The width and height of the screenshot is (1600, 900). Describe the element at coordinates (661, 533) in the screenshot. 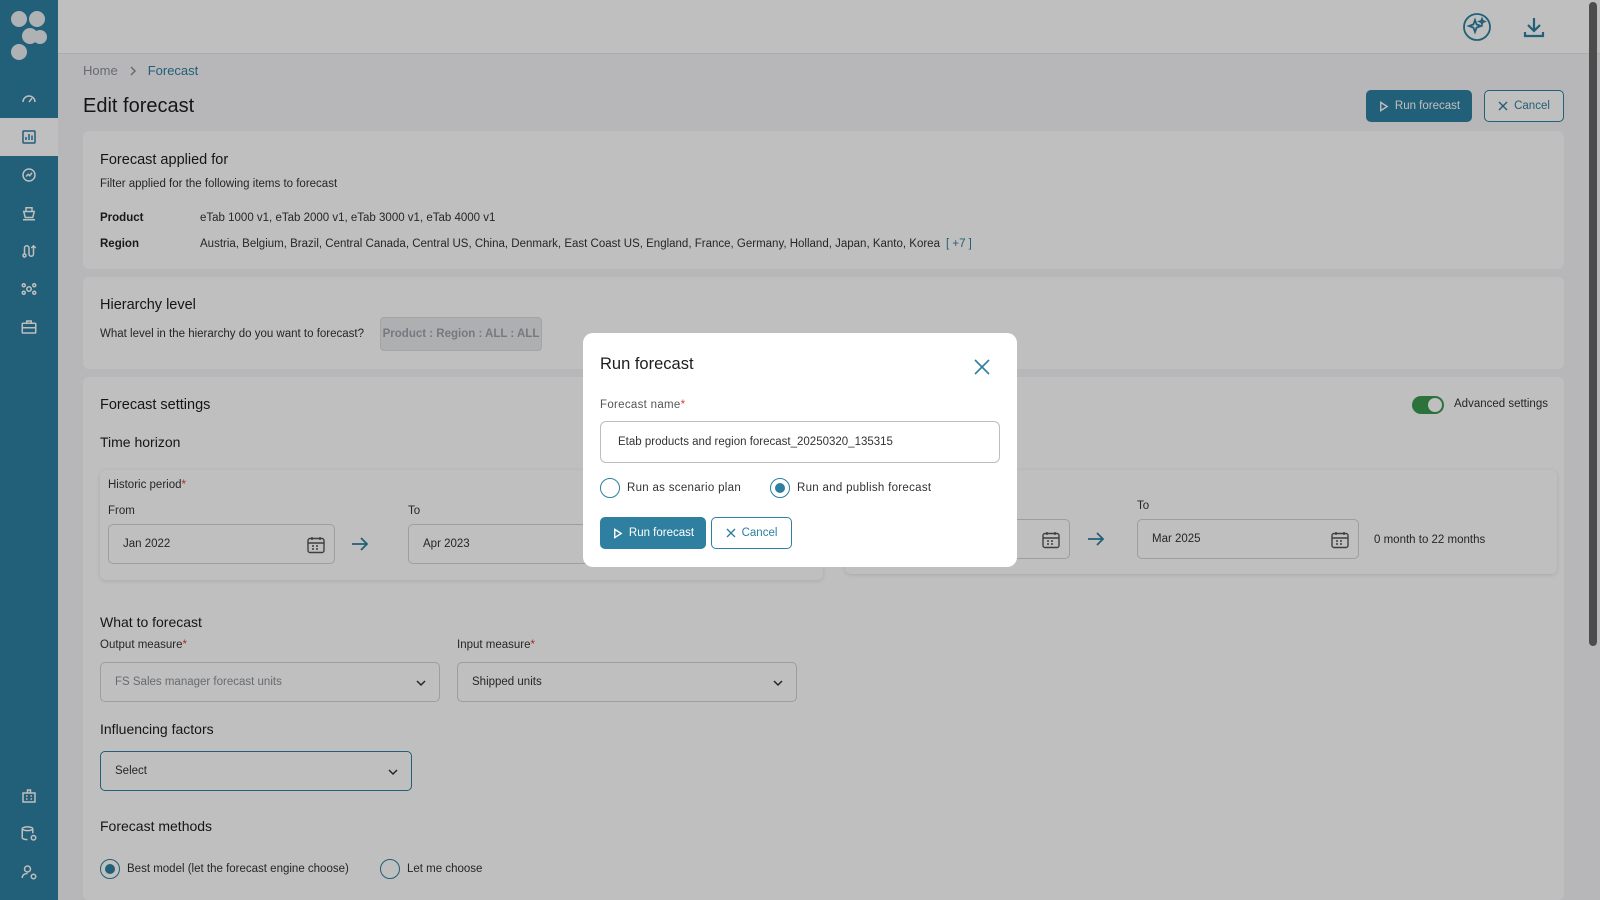

I see `dialog-run-label: Run forecast` at that location.